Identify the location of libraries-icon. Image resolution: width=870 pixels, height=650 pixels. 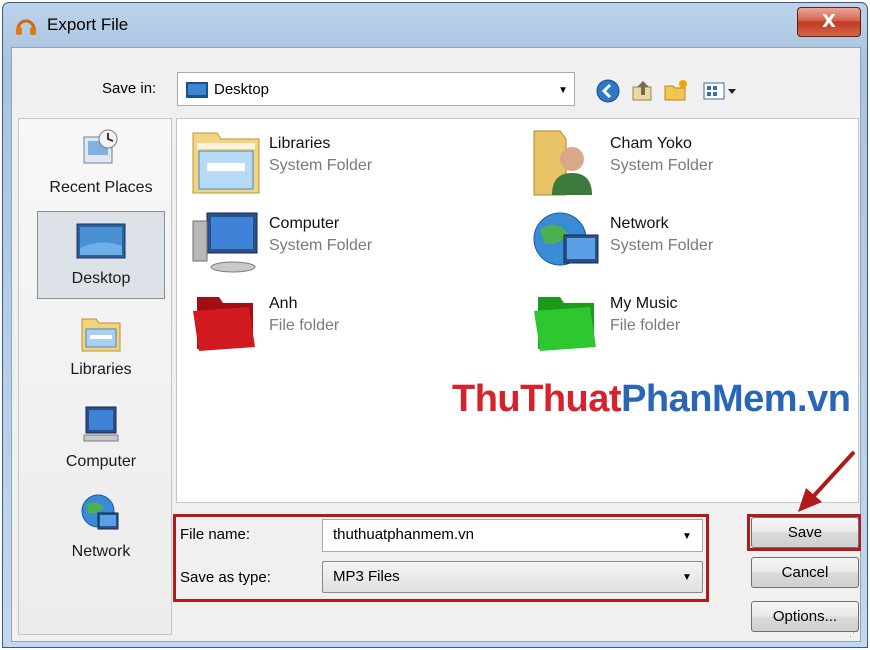
(101, 335).